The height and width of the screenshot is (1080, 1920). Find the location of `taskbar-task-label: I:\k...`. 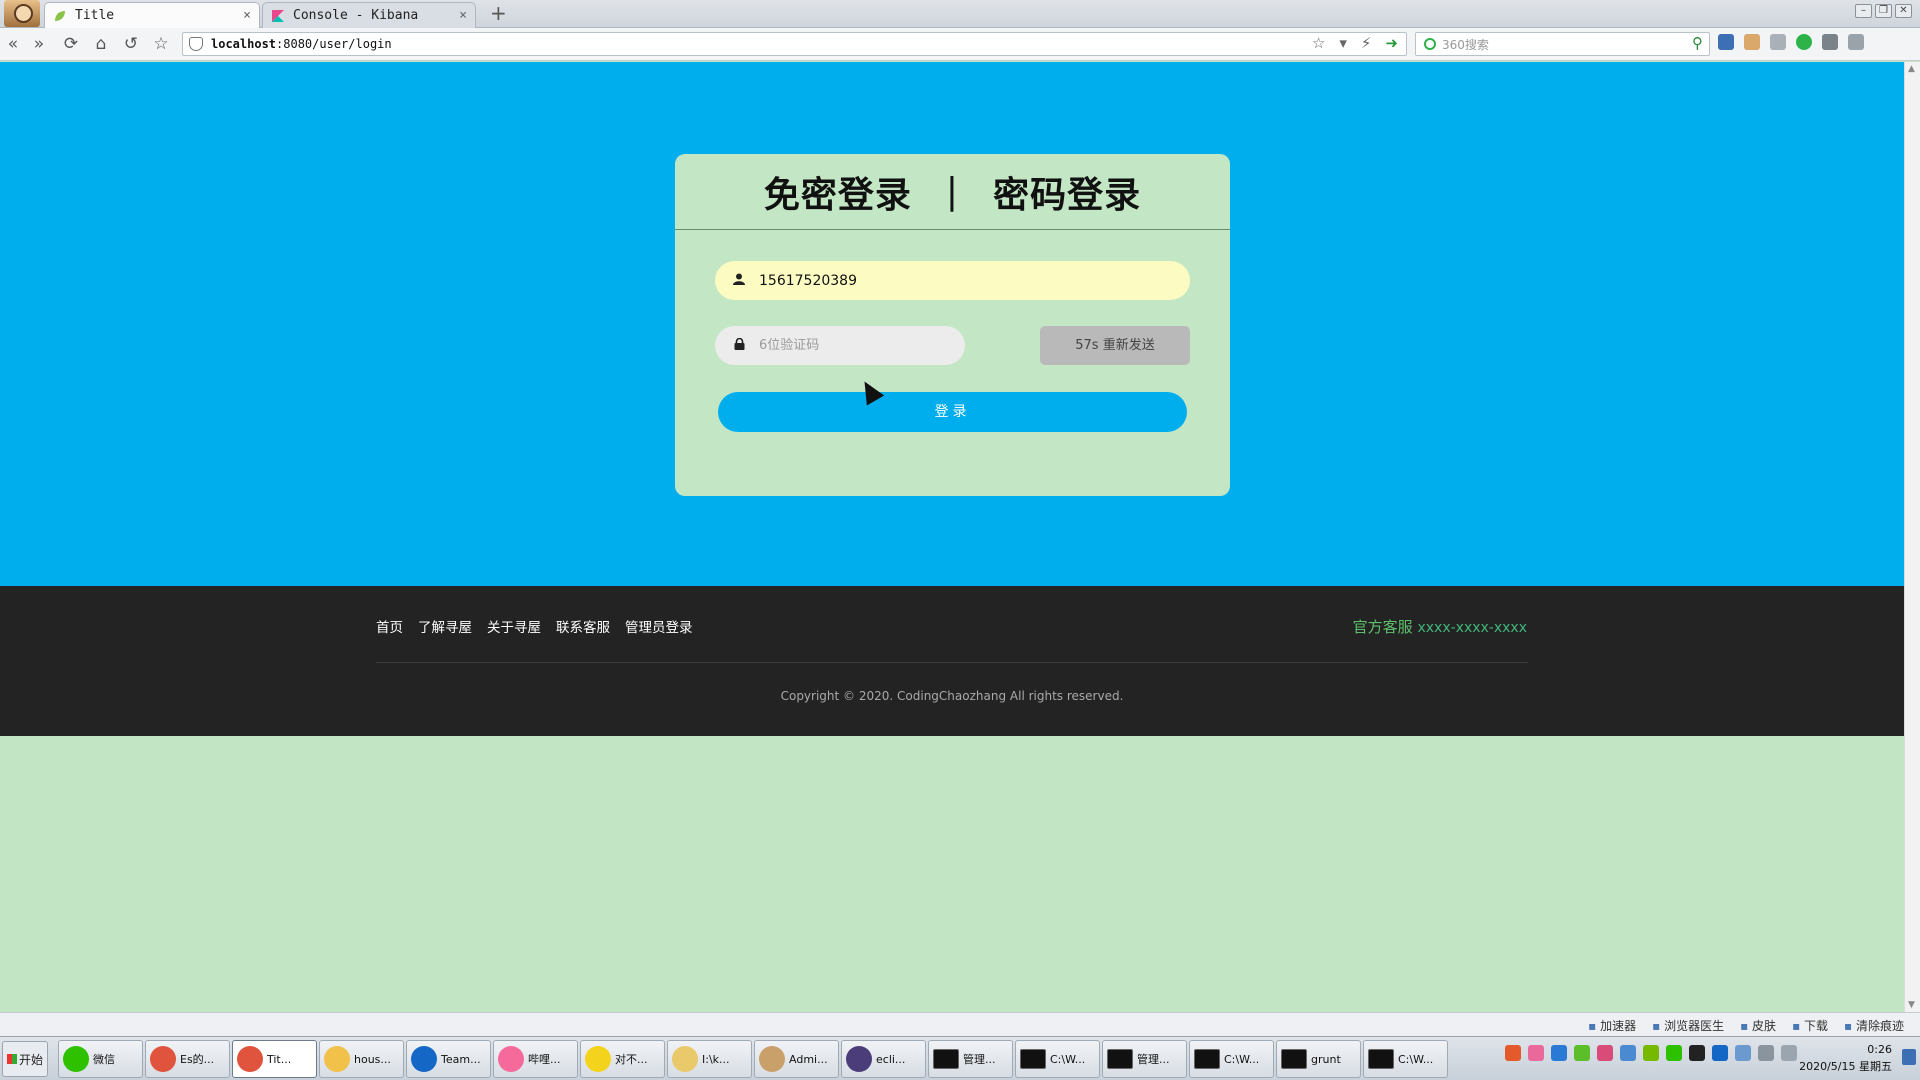

taskbar-task-label: I:\k... is located at coordinates (716, 1059).